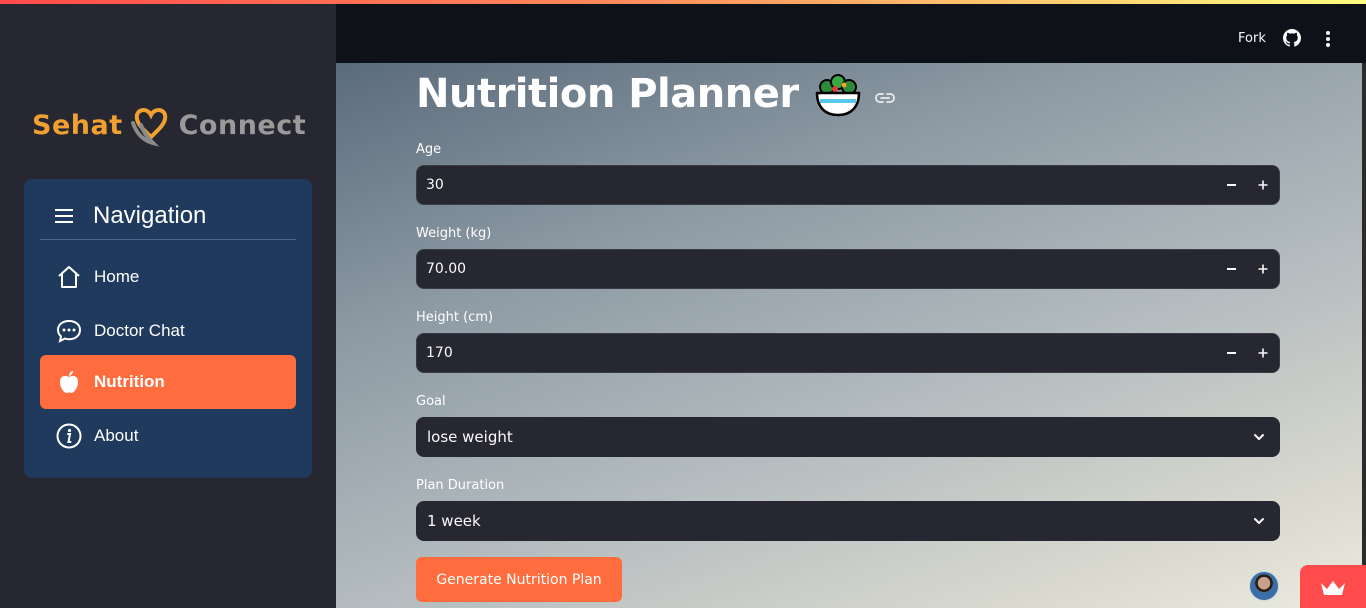  I want to click on navigation-menu: Navigation Home Doctor Chat Nutrition Ab, so click(168, 328).